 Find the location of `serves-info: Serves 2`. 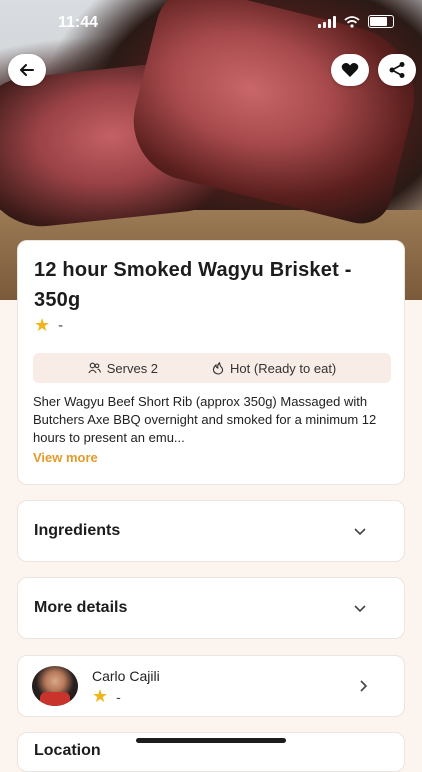

serves-info: Serves 2 is located at coordinates (123, 368).